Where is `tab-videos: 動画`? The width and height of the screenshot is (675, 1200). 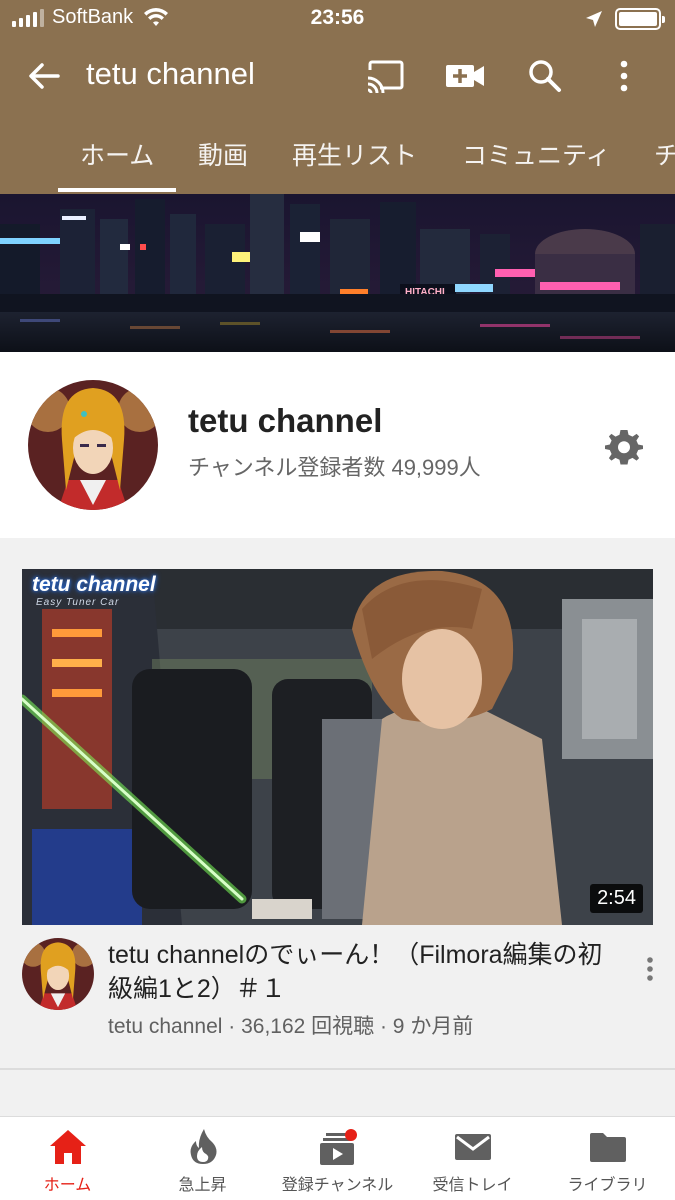 tab-videos: 動画 is located at coordinates (223, 154).